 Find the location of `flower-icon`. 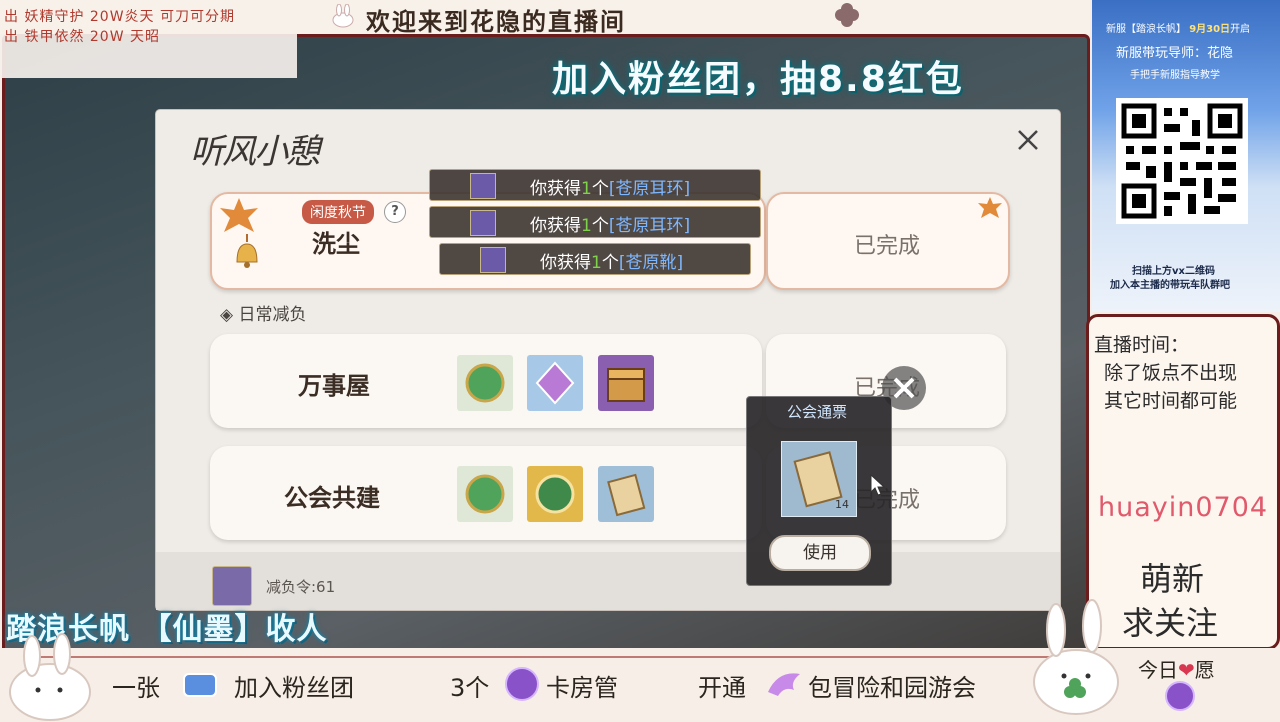

flower-icon is located at coordinates (847, 15).